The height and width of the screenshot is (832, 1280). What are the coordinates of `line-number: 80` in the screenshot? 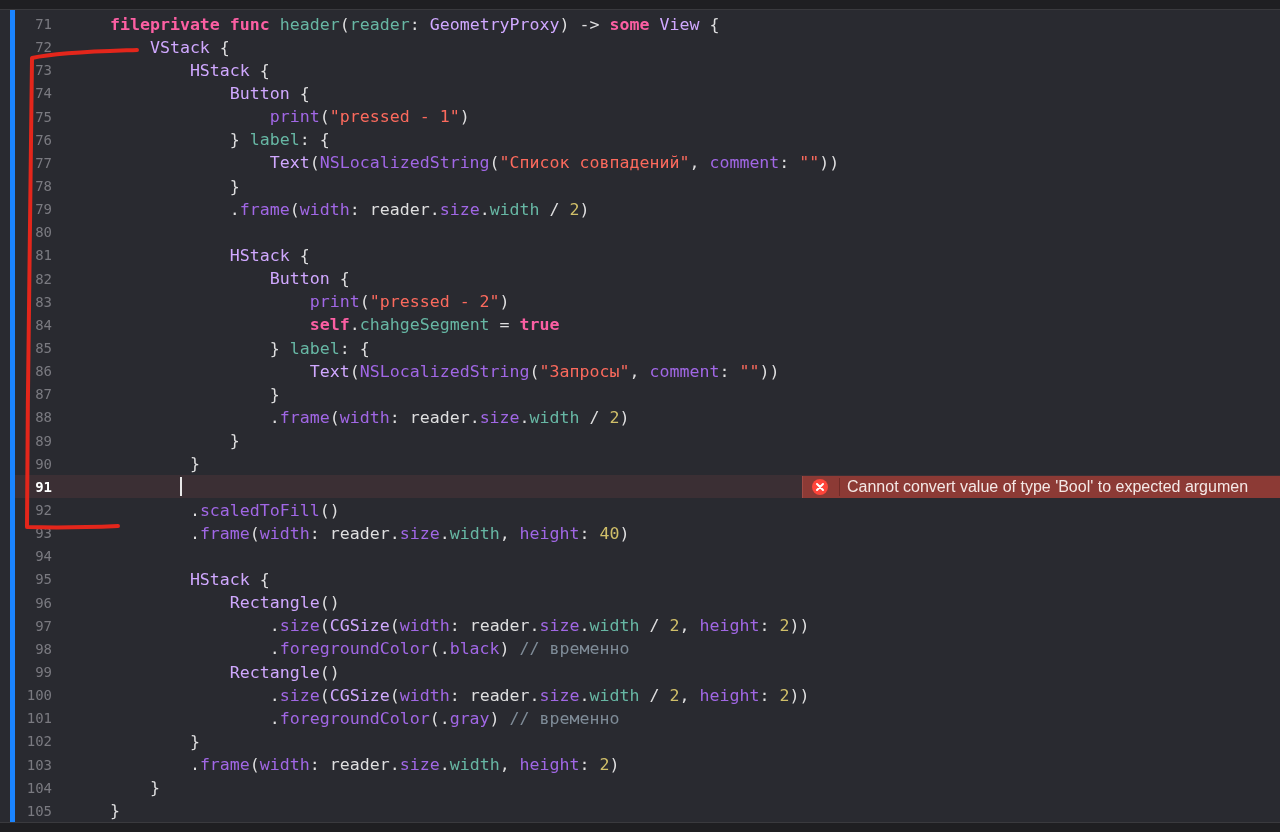 It's located at (43, 232).